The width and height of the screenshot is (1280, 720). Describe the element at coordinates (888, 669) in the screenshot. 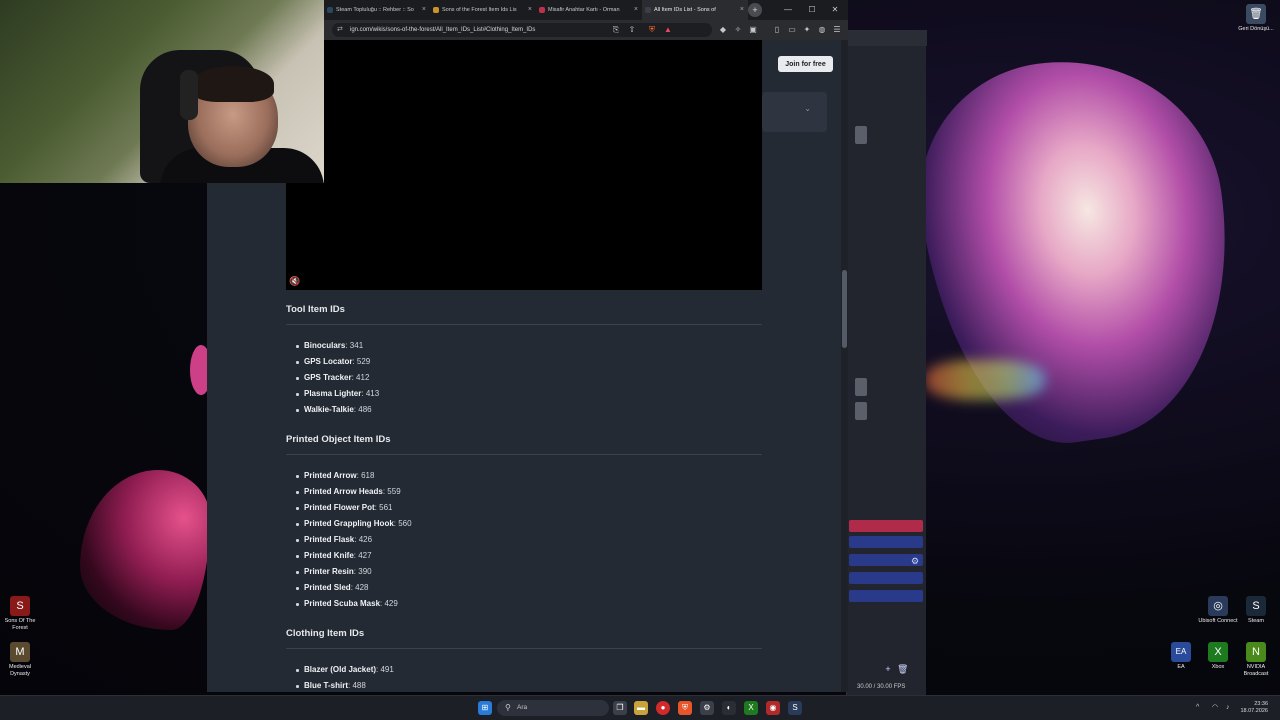

I see `add-icon: +` at that location.